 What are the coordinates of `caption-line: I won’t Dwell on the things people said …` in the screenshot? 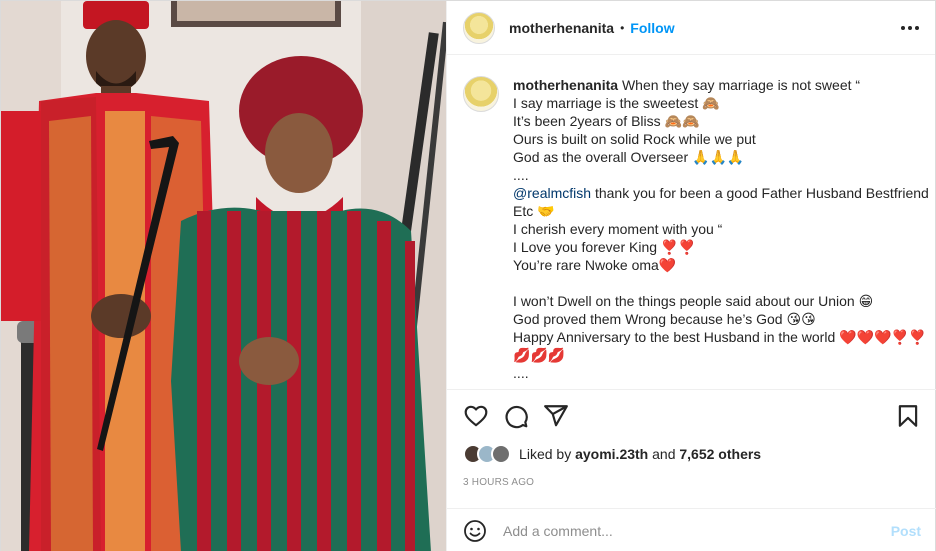 It's located at (693, 301).